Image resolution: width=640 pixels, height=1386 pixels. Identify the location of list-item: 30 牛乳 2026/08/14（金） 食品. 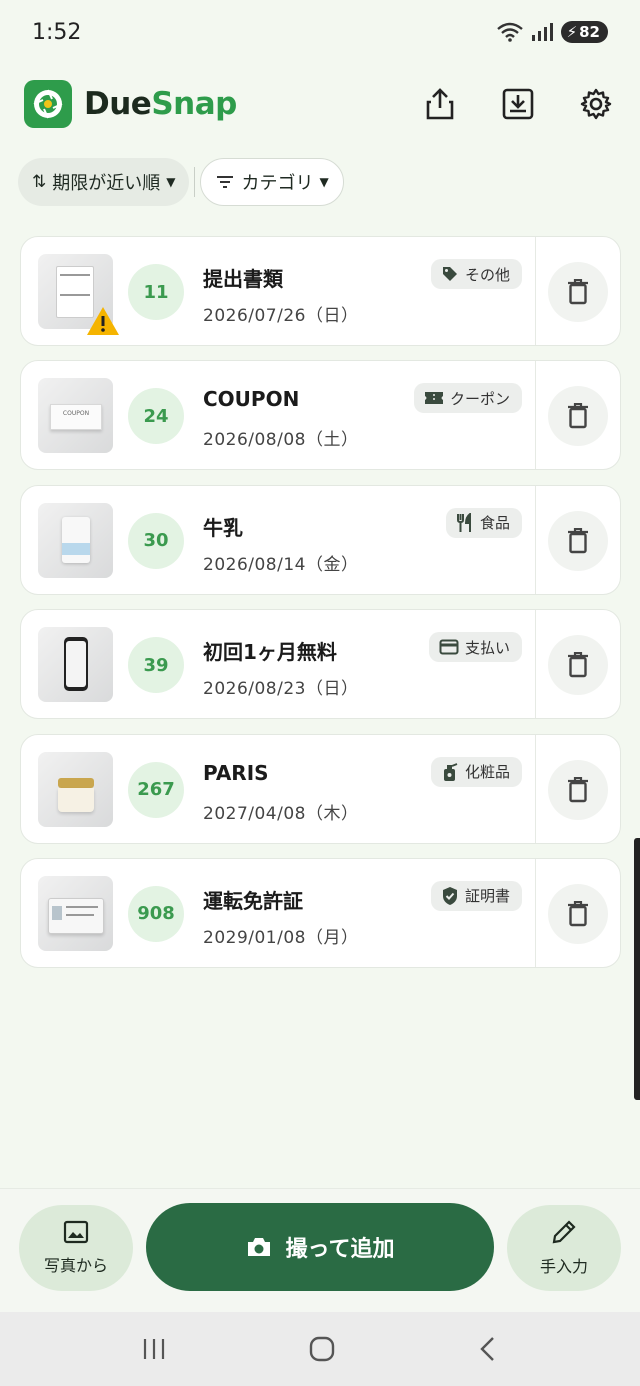
(320, 539).